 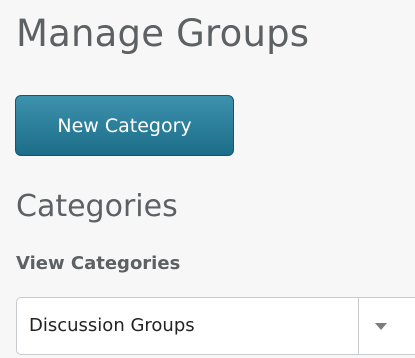 What do you see at coordinates (381, 326) in the screenshot?
I see `chevron-down-icon` at bounding box center [381, 326].